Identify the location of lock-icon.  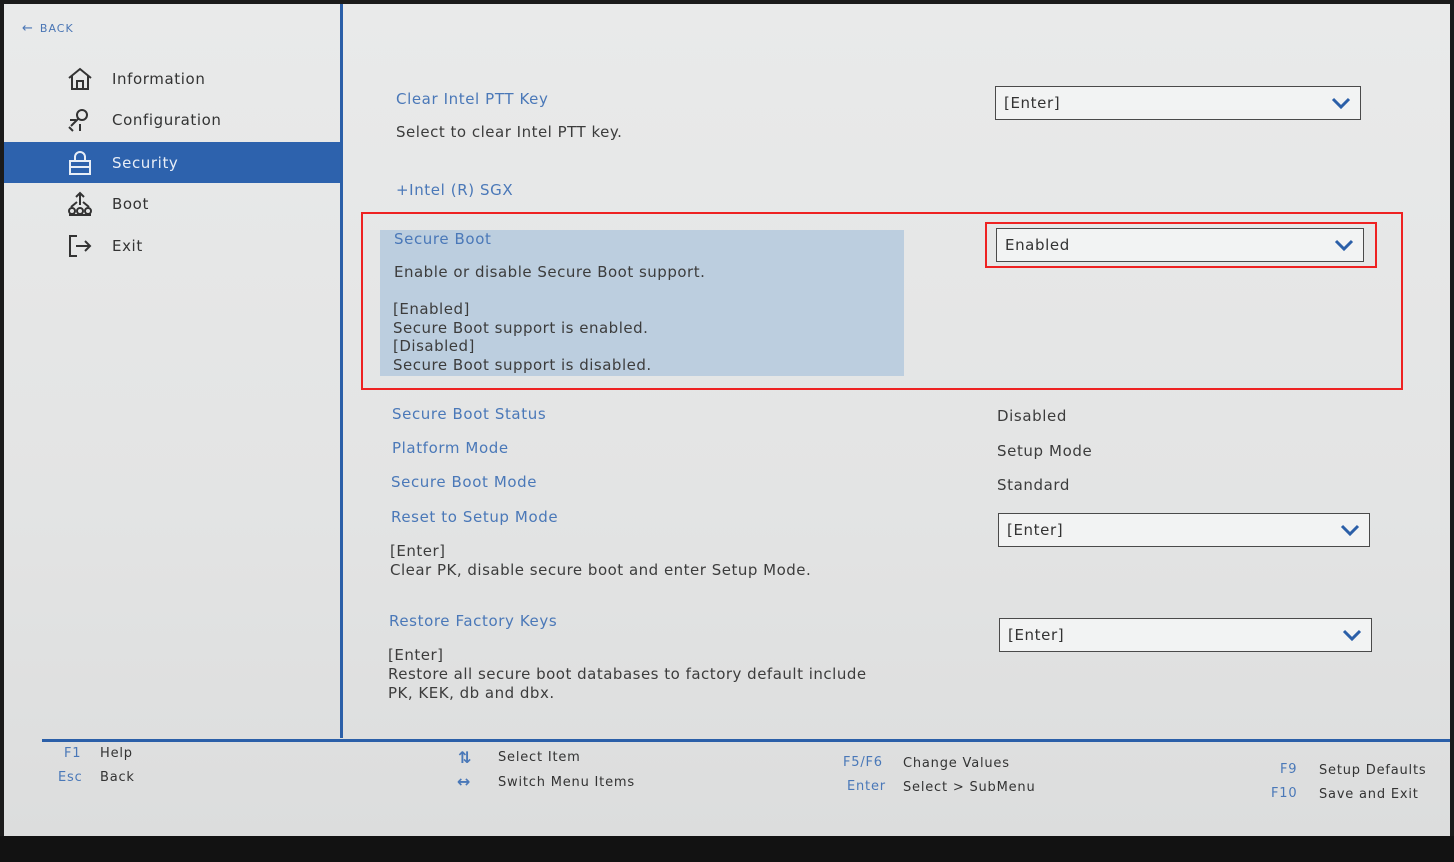
(80, 163).